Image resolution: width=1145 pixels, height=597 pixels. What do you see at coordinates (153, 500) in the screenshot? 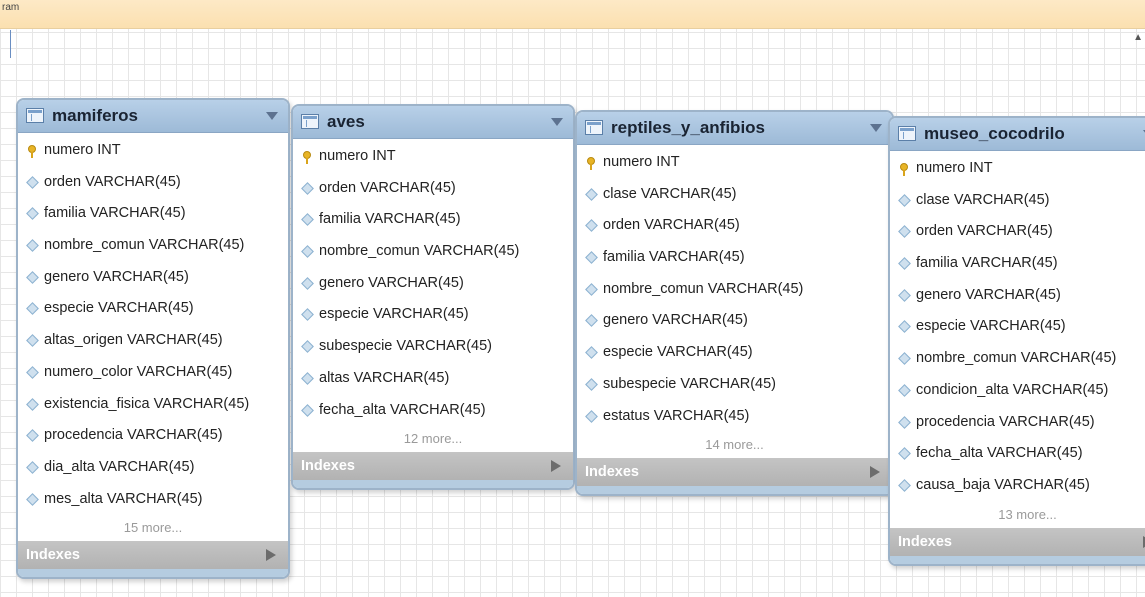
I see `column-row: mes_alta VARCHAR(45)` at bounding box center [153, 500].